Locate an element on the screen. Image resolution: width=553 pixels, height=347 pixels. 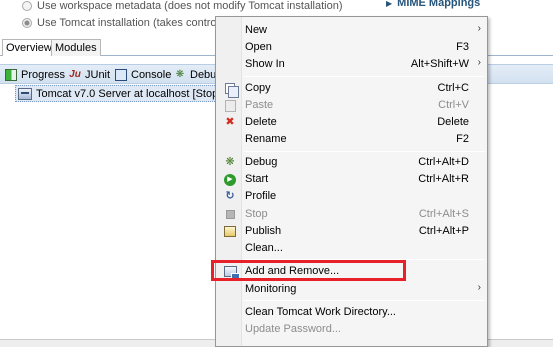
start-icon: ▶ is located at coordinates (230, 179).